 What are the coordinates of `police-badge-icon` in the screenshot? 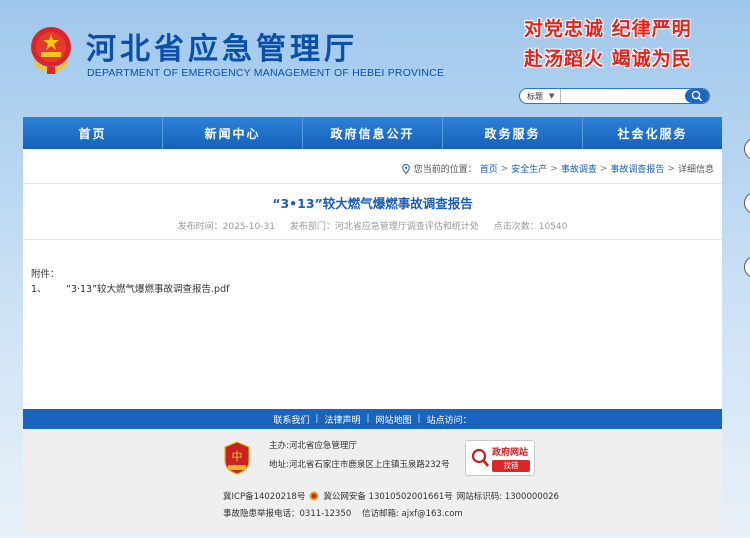 It's located at (314, 496).